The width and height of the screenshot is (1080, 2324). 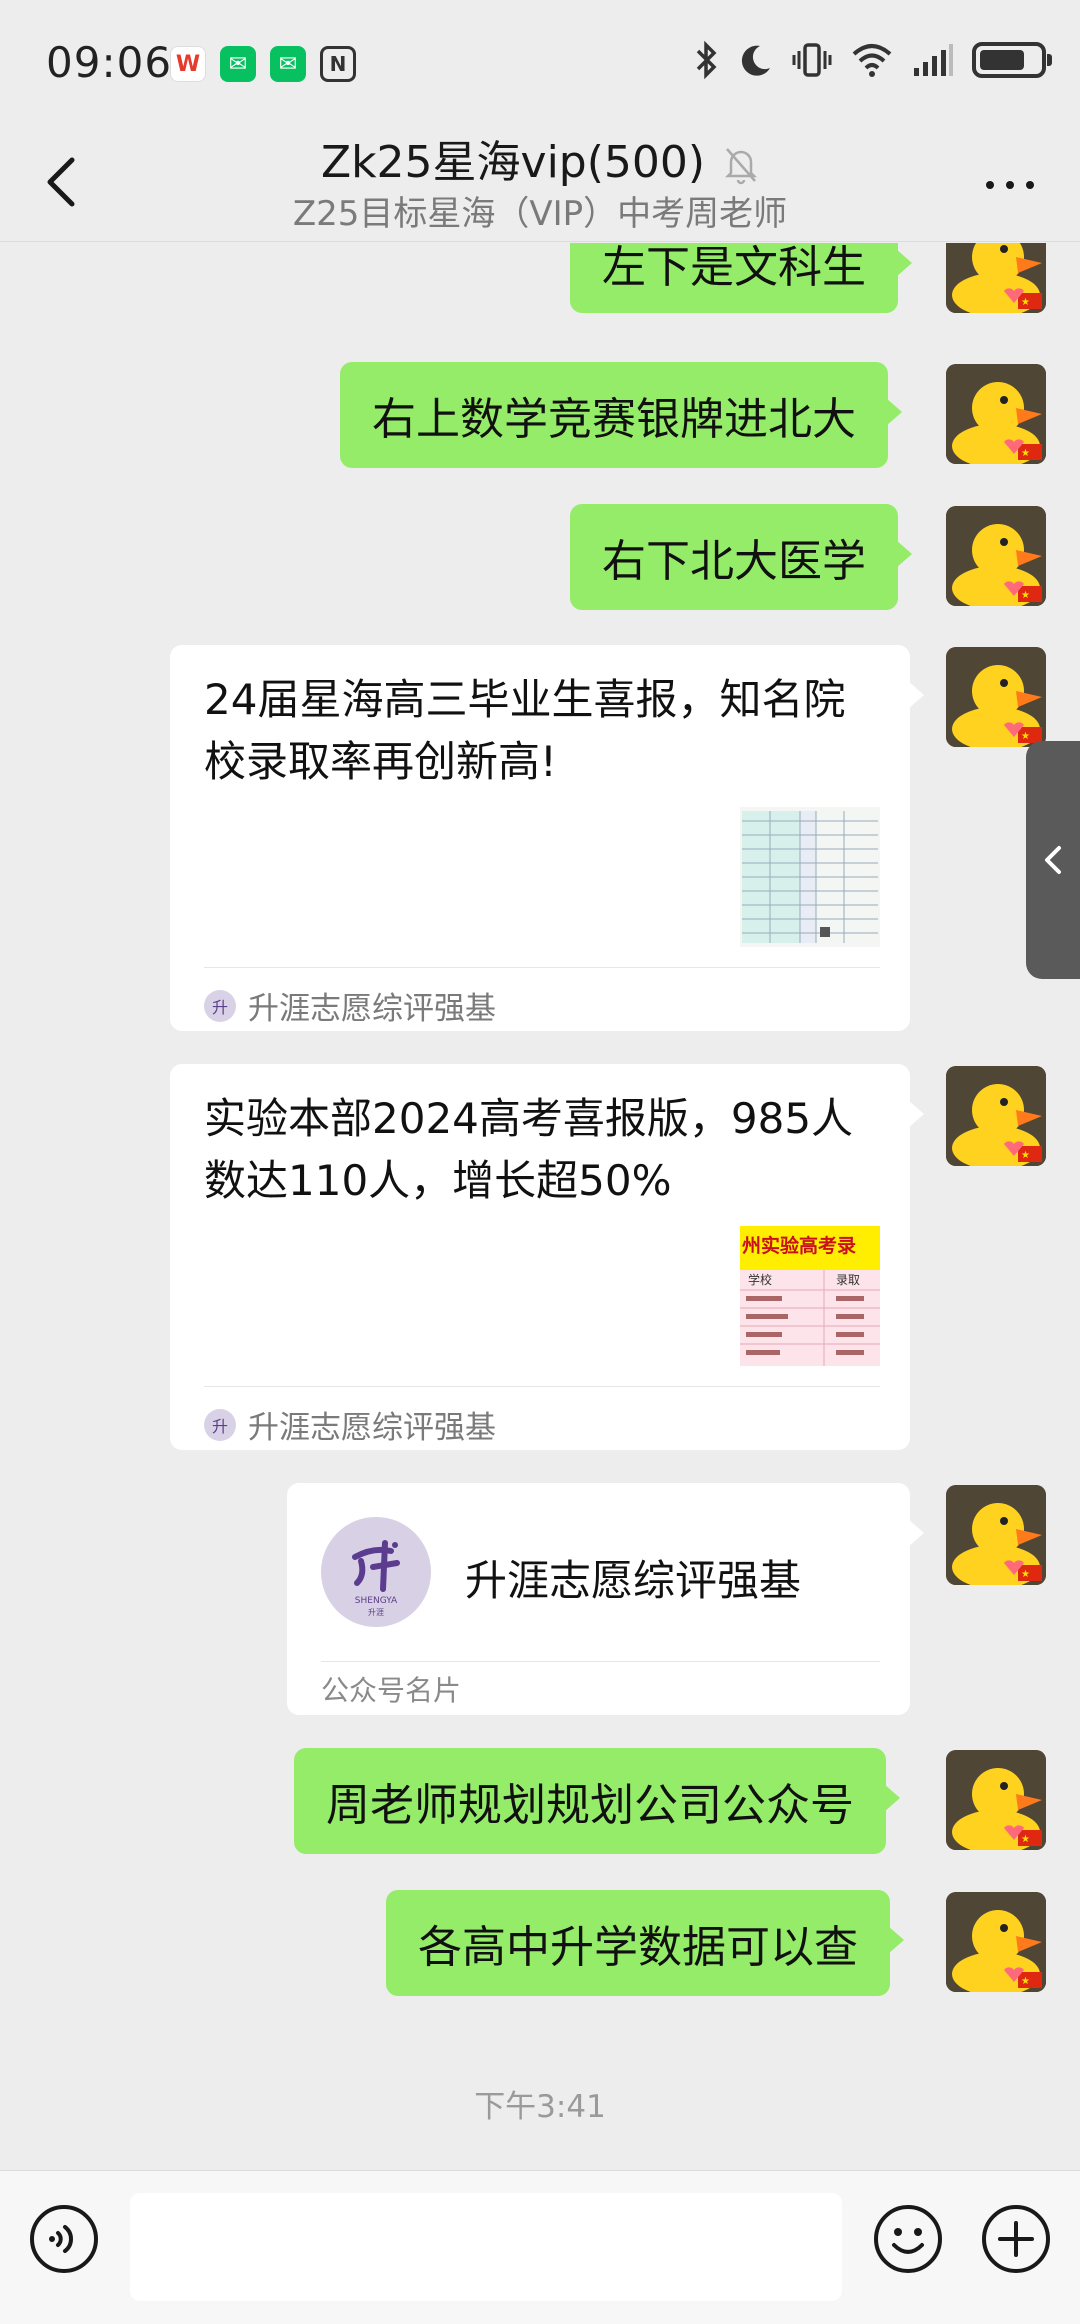 I want to click on thumbnail-column-school: 学校, so click(x=760, y=1279).